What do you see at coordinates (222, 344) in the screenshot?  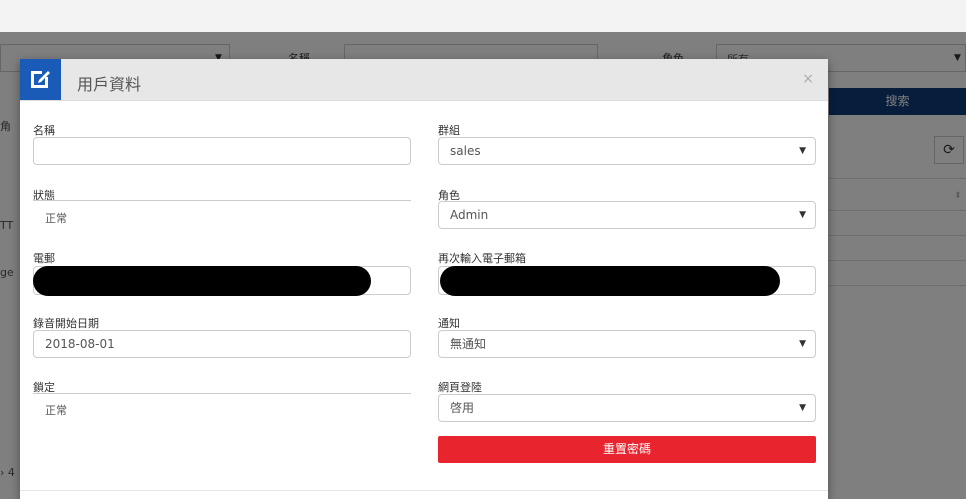 I see `record-date-input: 2018-08-01` at bounding box center [222, 344].